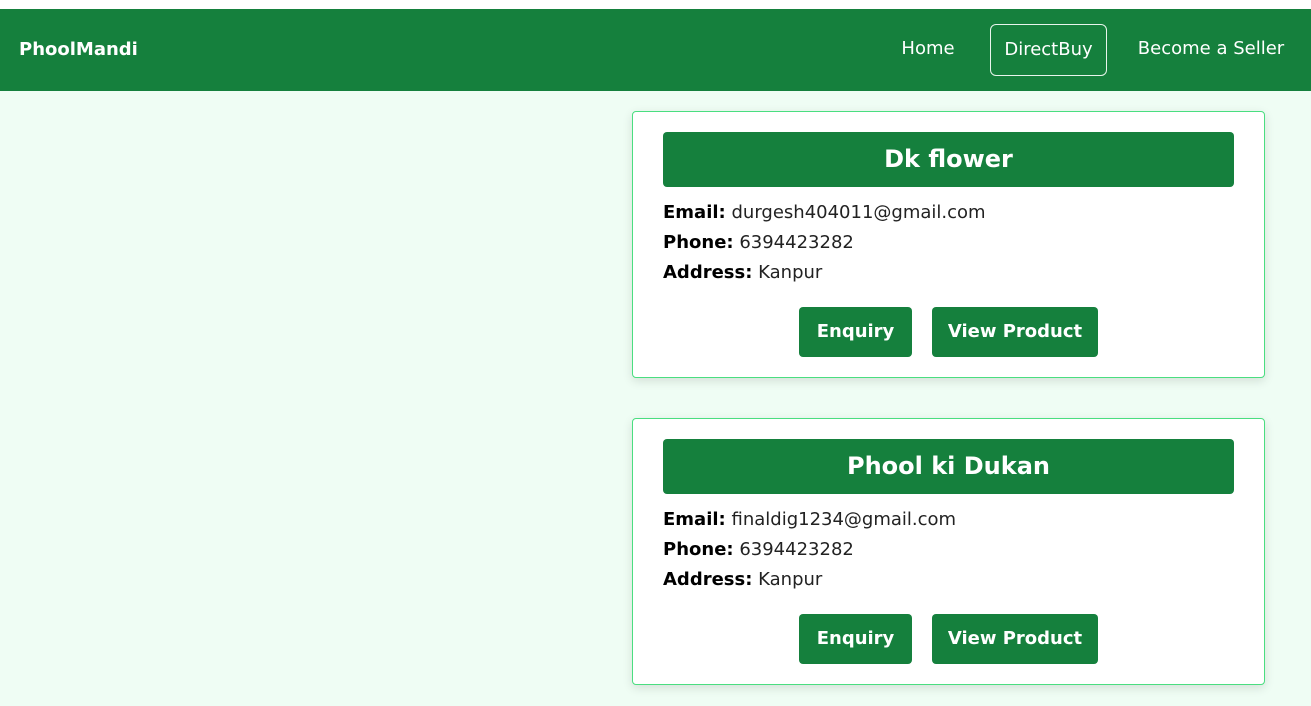  Describe the element at coordinates (858, 212) in the screenshot. I see `email-value: durgesh404011@gmail.com` at that location.